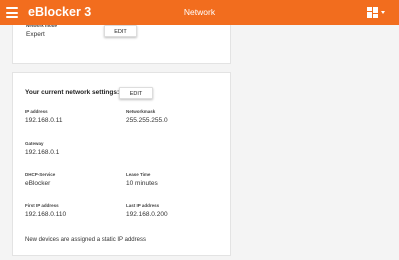 The image size is (399, 260). I want to click on netmask-label: Networkmask, so click(141, 111).